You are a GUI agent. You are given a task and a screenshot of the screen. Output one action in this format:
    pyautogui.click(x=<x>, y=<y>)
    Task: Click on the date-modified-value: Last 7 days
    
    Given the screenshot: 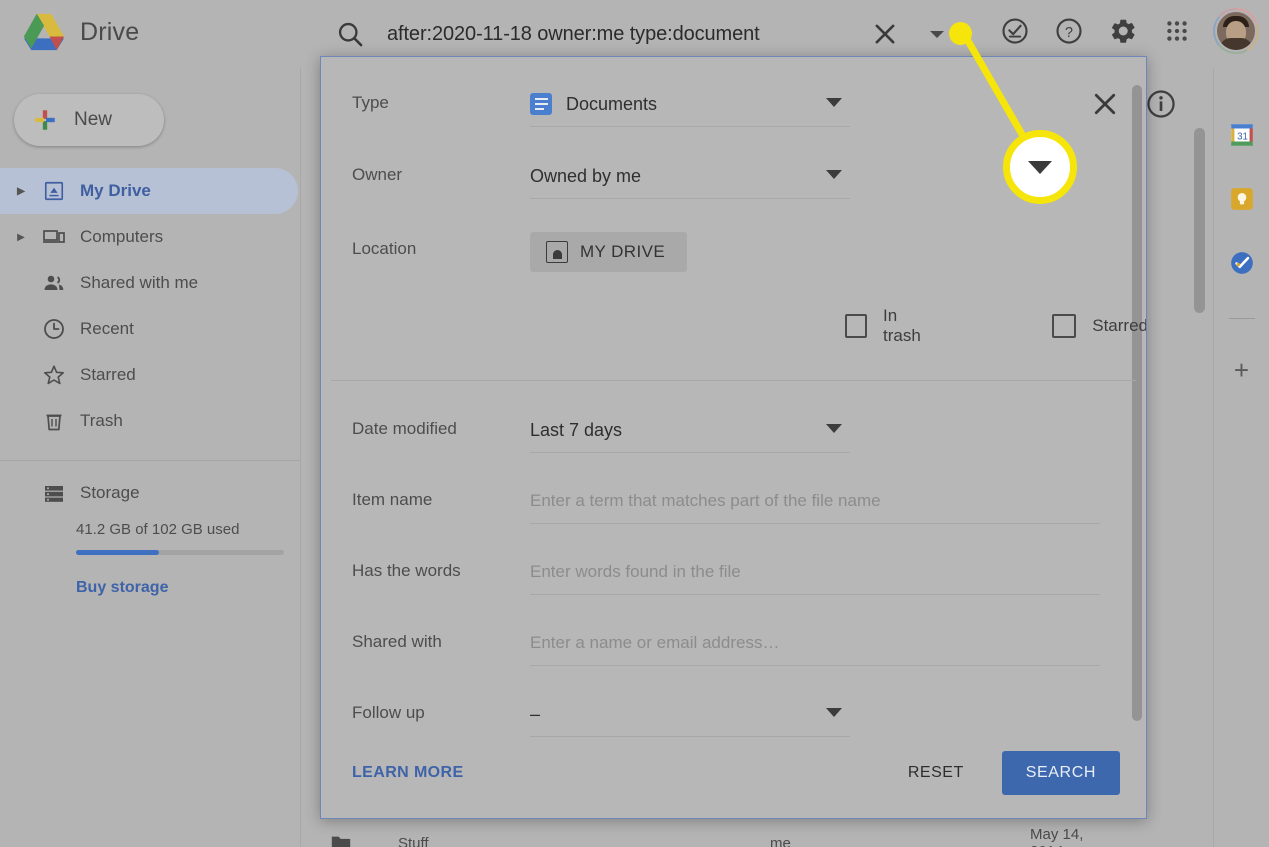 What is the action you would take?
    pyautogui.click(x=576, y=429)
    